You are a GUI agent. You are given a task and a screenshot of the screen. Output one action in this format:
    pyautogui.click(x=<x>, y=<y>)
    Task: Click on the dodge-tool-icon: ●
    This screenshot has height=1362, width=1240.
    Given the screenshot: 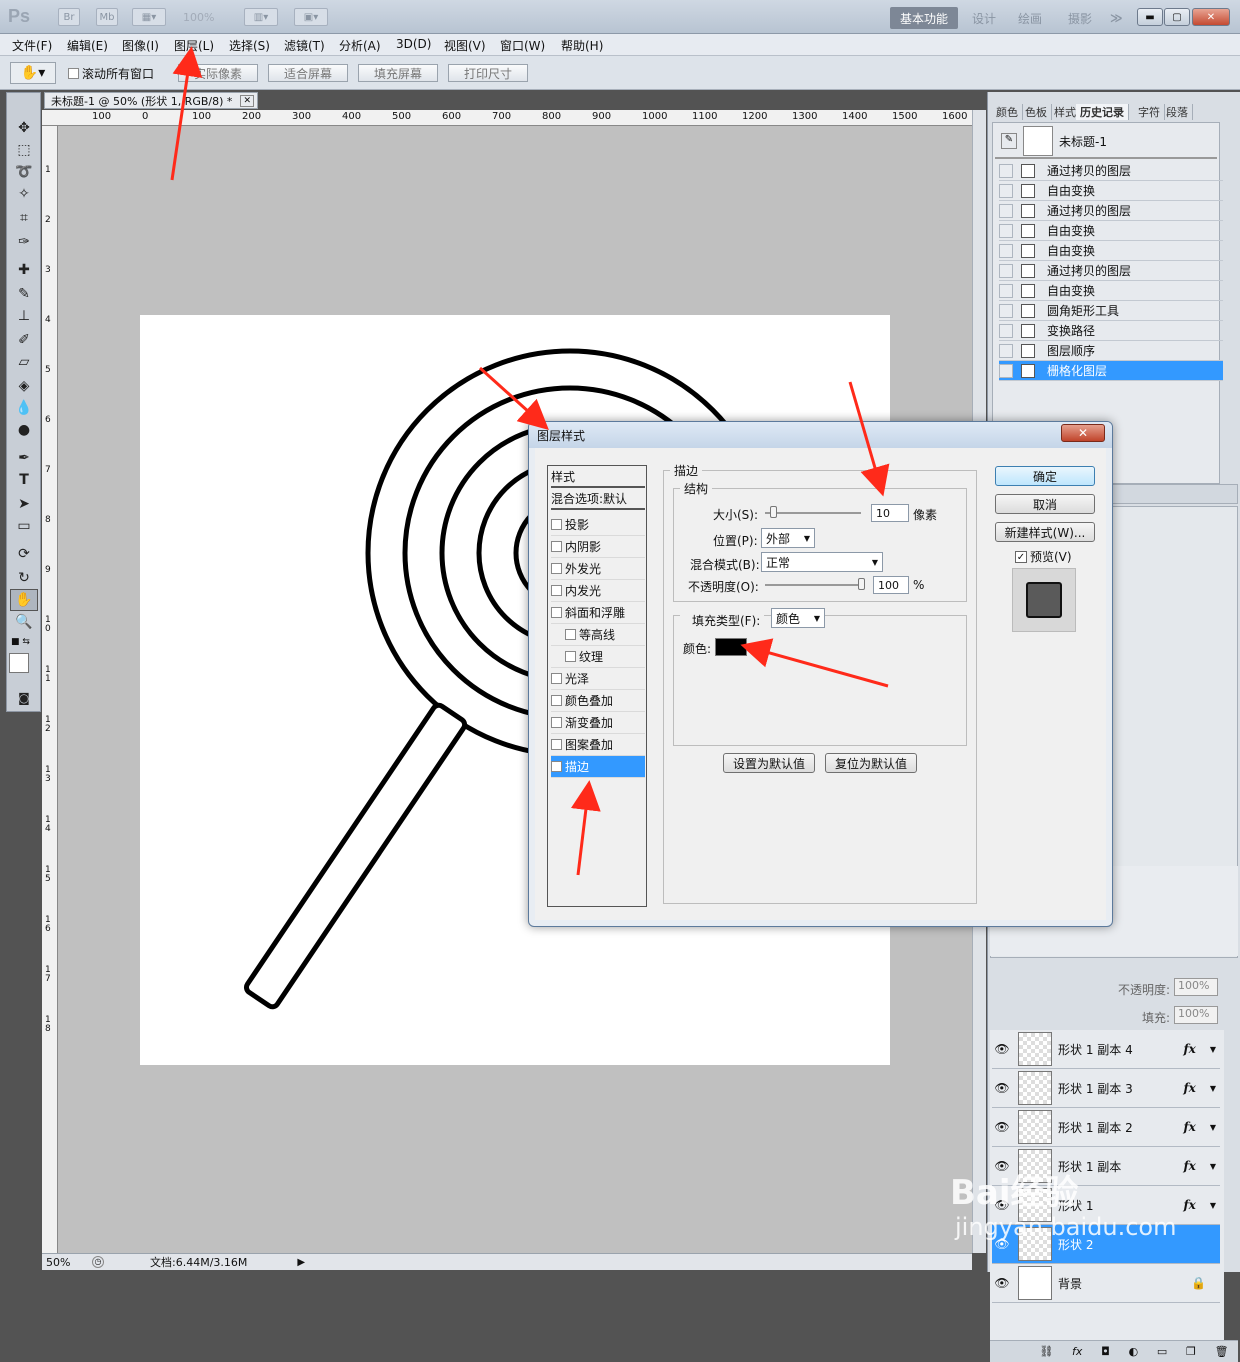 What is the action you would take?
    pyautogui.click(x=24, y=430)
    